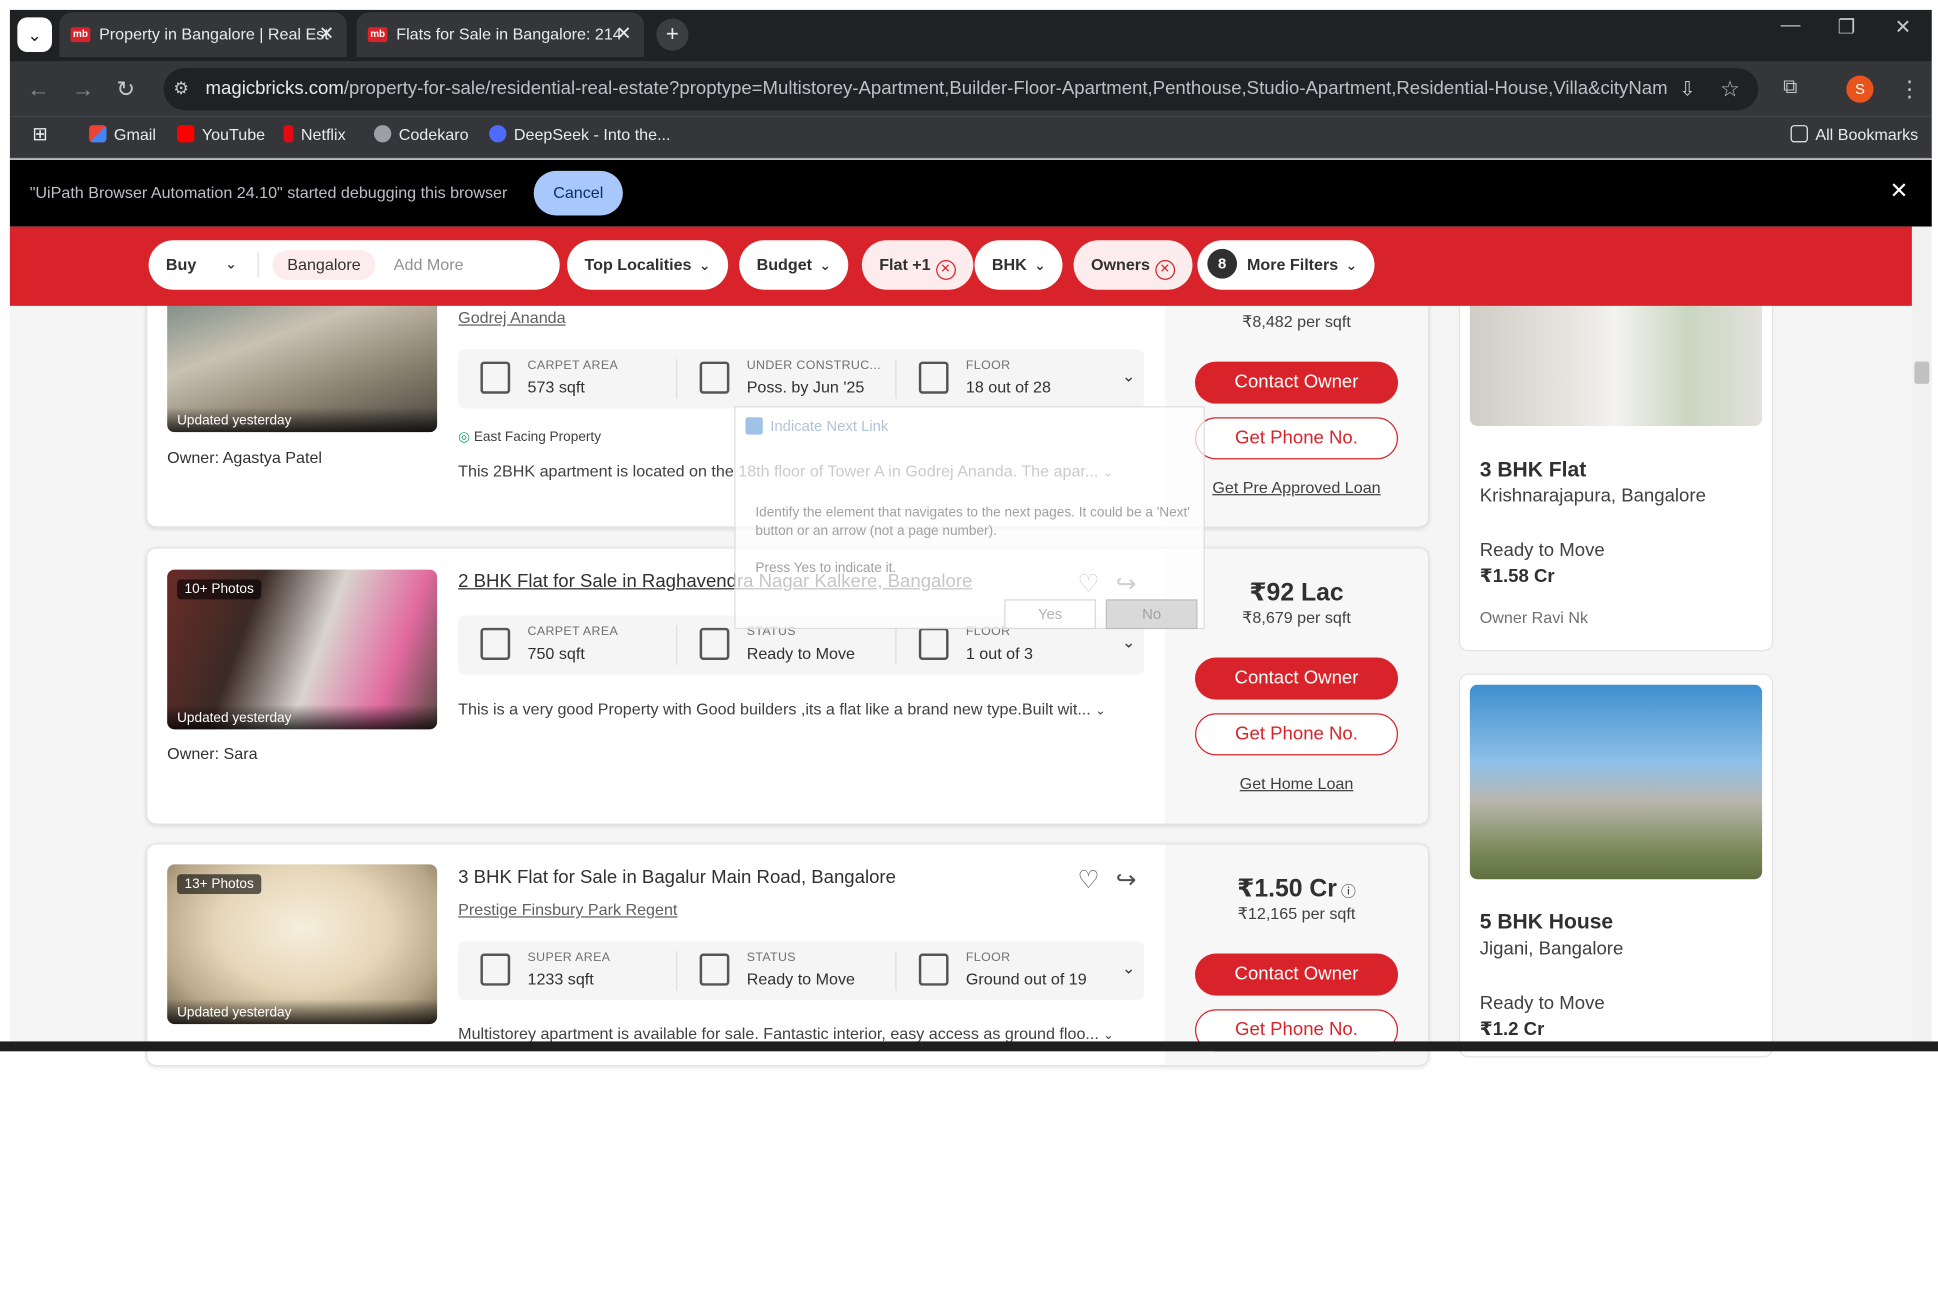 The height and width of the screenshot is (1298, 1938). What do you see at coordinates (917, 265) in the screenshot?
I see `flat-filter: Flat +1 ✕` at bounding box center [917, 265].